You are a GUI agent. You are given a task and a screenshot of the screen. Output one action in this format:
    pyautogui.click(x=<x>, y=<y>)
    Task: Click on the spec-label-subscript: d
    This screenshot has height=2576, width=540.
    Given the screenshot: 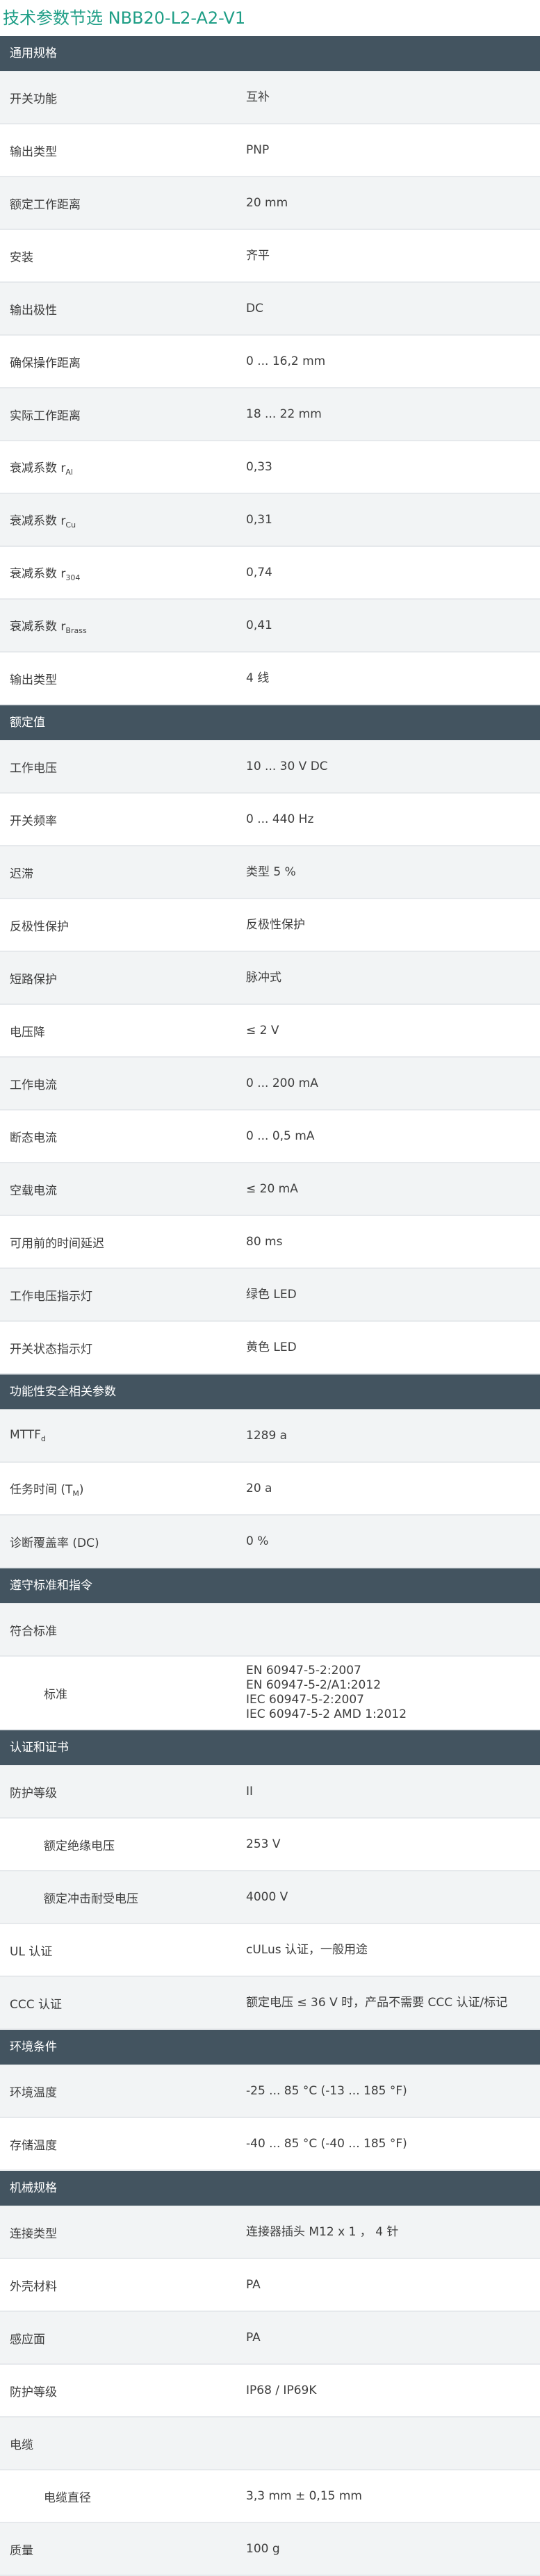 What is the action you would take?
    pyautogui.click(x=43, y=1438)
    